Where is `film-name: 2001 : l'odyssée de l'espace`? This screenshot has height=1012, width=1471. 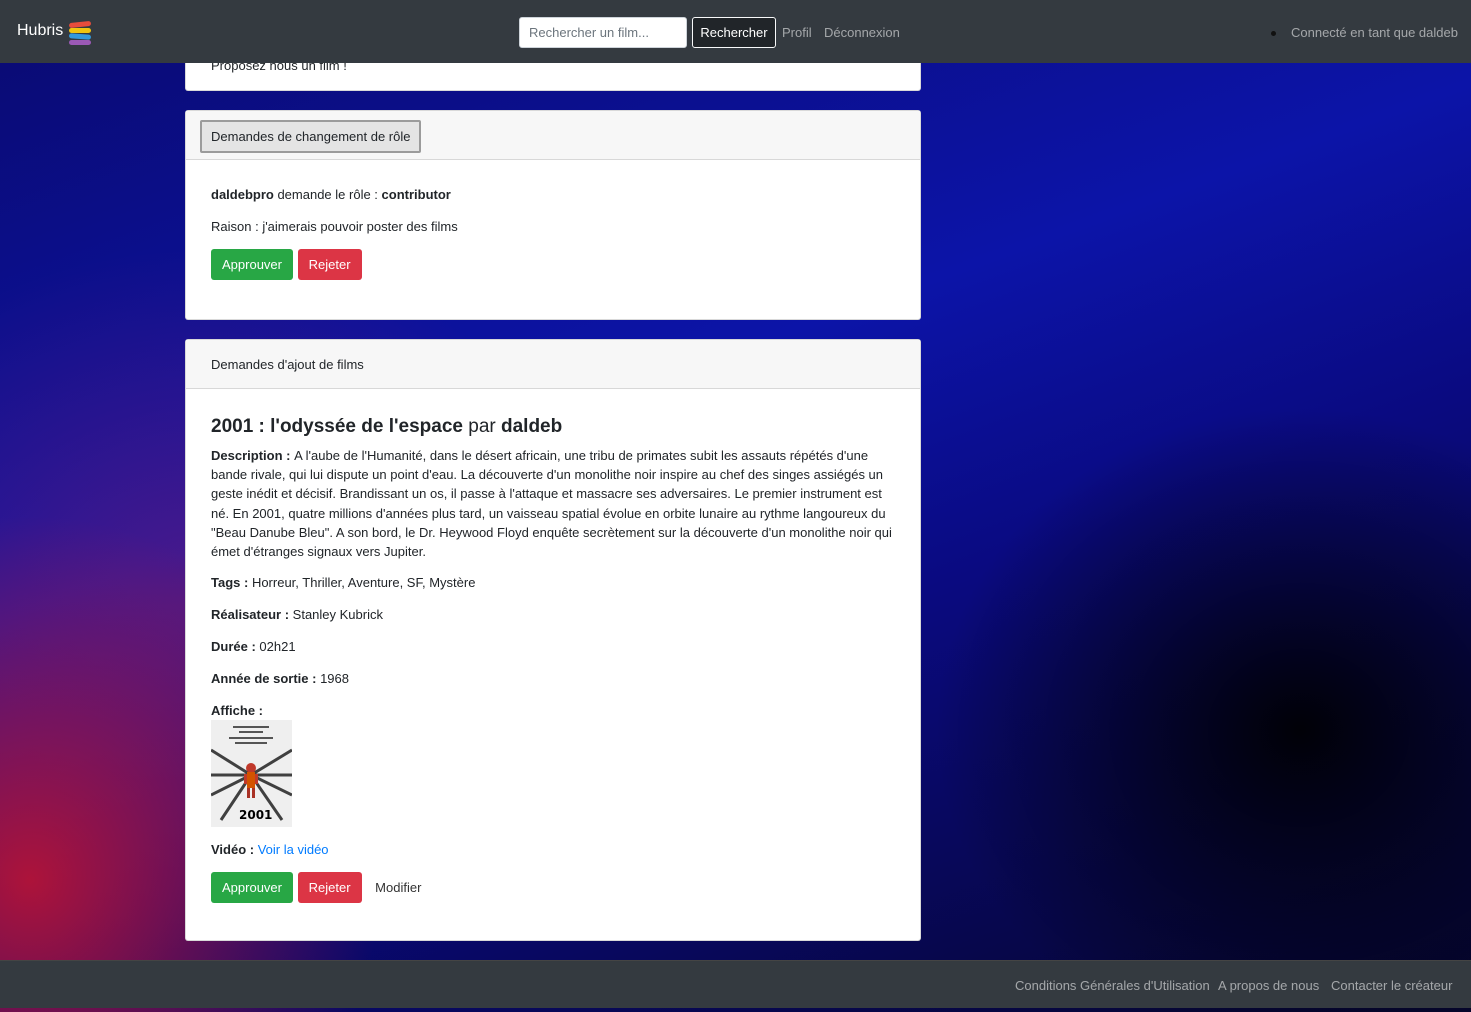 film-name: 2001 : l'odyssée de l'espace is located at coordinates (337, 426).